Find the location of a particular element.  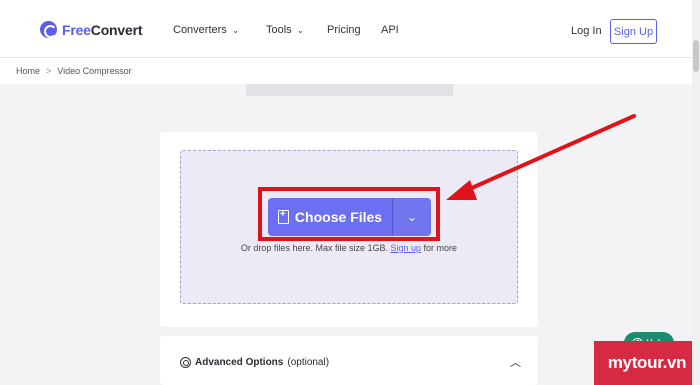

gear-icon is located at coordinates (185, 362).